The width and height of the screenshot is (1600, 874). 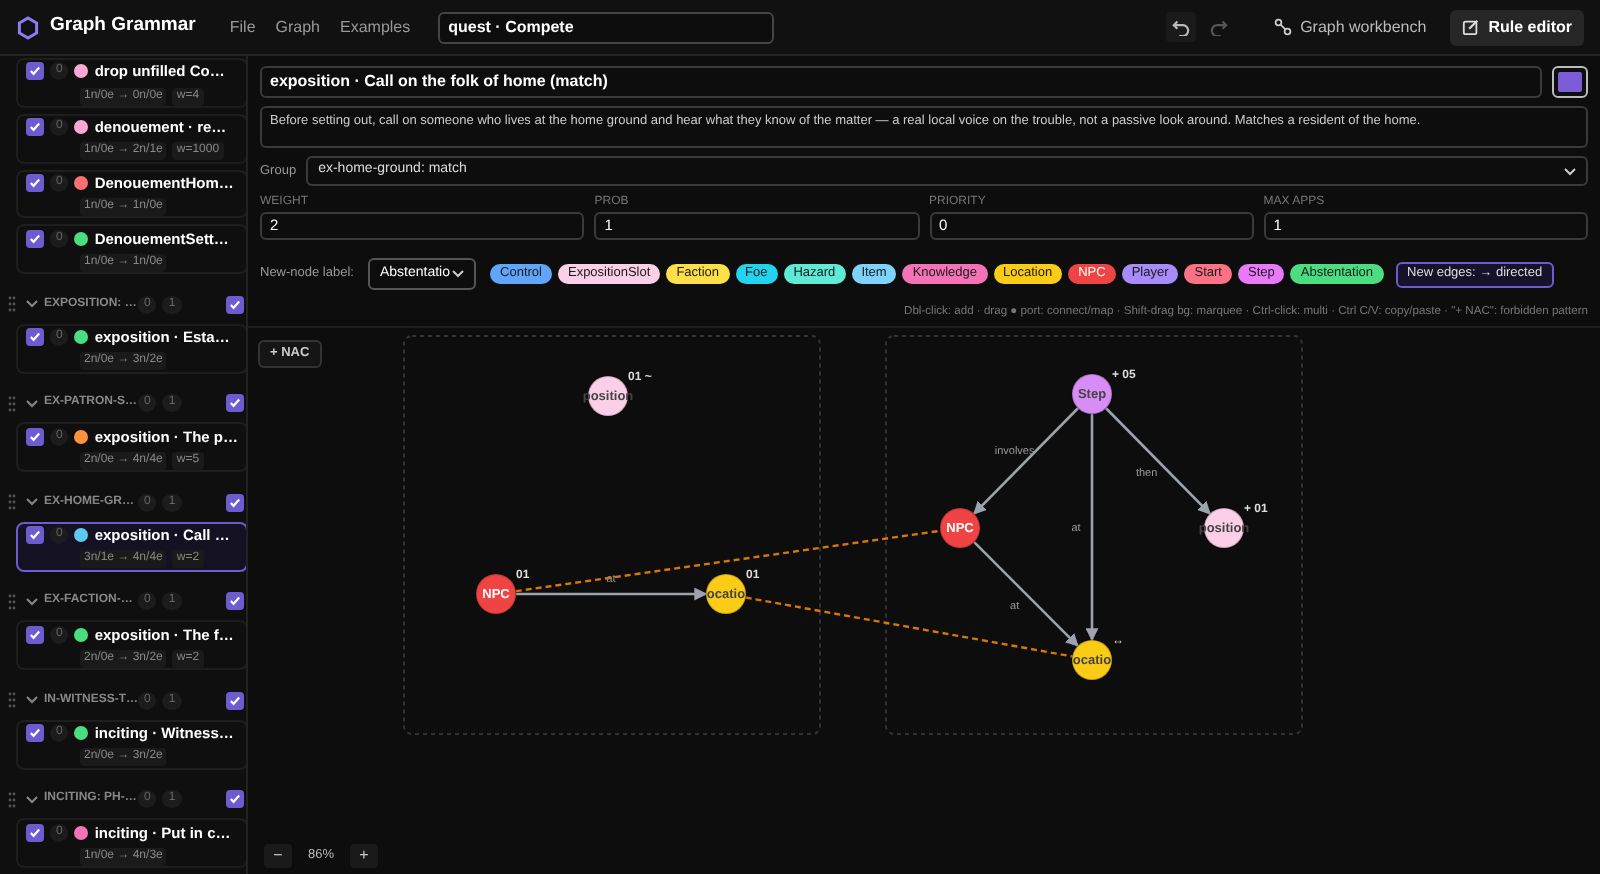 I want to click on grammar-name-field: quest · Compete, so click(x=606, y=27).